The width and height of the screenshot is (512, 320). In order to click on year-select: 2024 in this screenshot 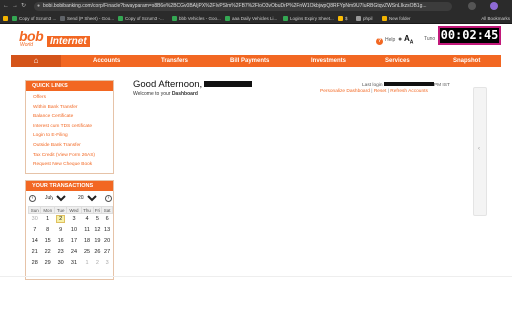, I will do `click(87, 198)`.